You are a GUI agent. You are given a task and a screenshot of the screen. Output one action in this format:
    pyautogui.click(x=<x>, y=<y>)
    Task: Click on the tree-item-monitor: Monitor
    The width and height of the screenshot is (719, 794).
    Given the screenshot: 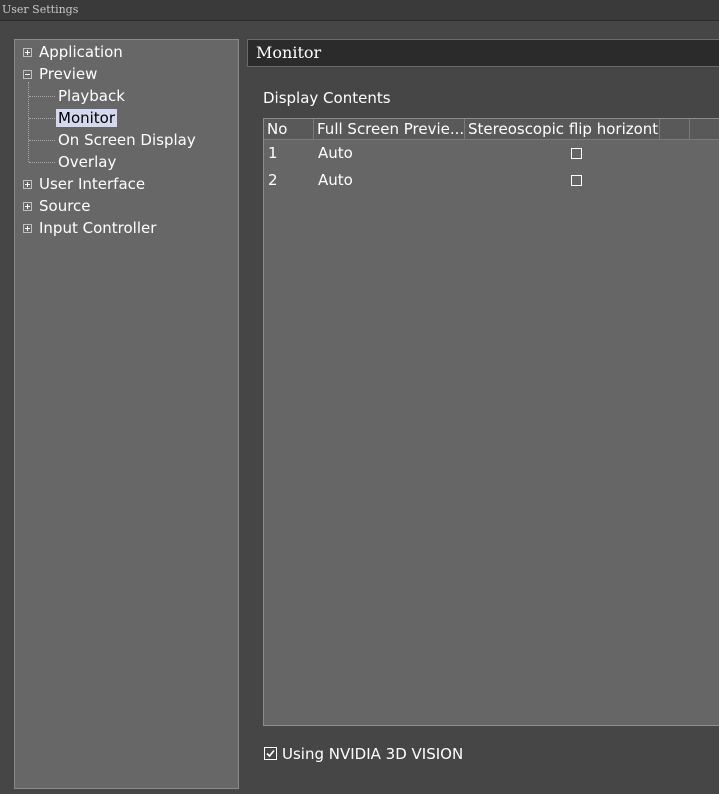 What is the action you would take?
    pyautogui.click(x=87, y=118)
    